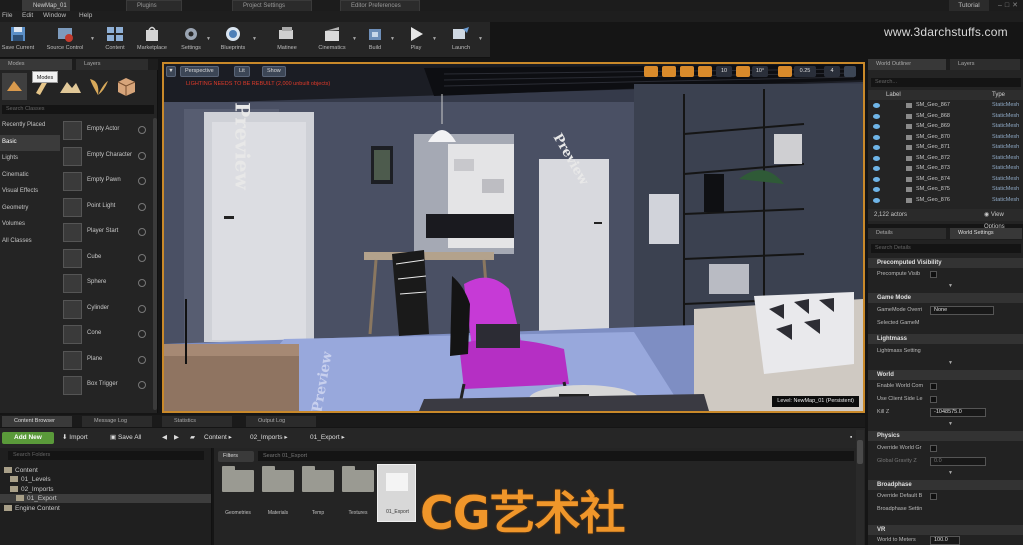 This screenshot has height=545, width=1023. What do you see at coordinates (27, 15) in the screenshot?
I see `menu-edit: Edit` at bounding box center [27, 15].